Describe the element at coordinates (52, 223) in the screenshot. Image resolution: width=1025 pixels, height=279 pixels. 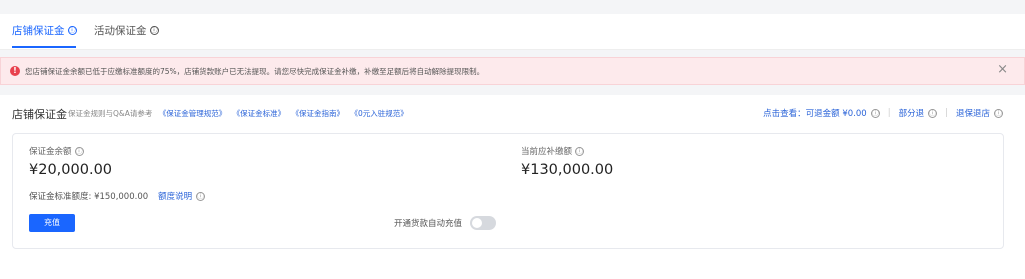
I see `recharge-button: 充值` at that location.